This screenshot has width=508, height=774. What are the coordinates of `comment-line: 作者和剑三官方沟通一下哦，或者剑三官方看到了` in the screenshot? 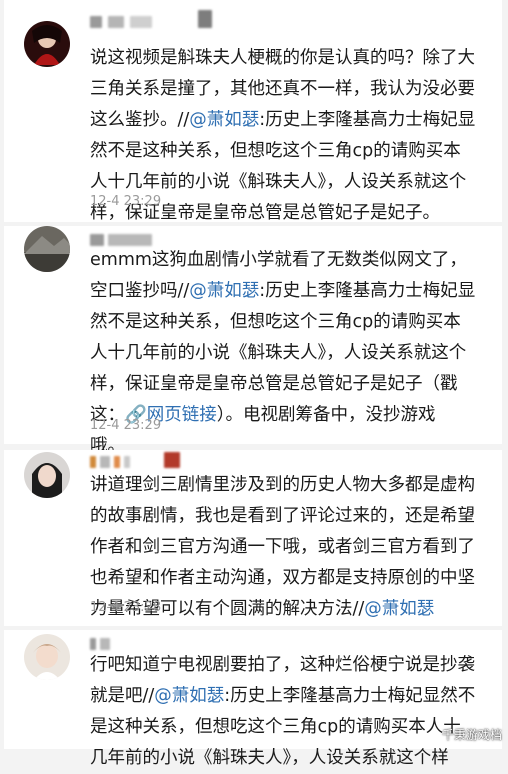 It's located at (282, 547).